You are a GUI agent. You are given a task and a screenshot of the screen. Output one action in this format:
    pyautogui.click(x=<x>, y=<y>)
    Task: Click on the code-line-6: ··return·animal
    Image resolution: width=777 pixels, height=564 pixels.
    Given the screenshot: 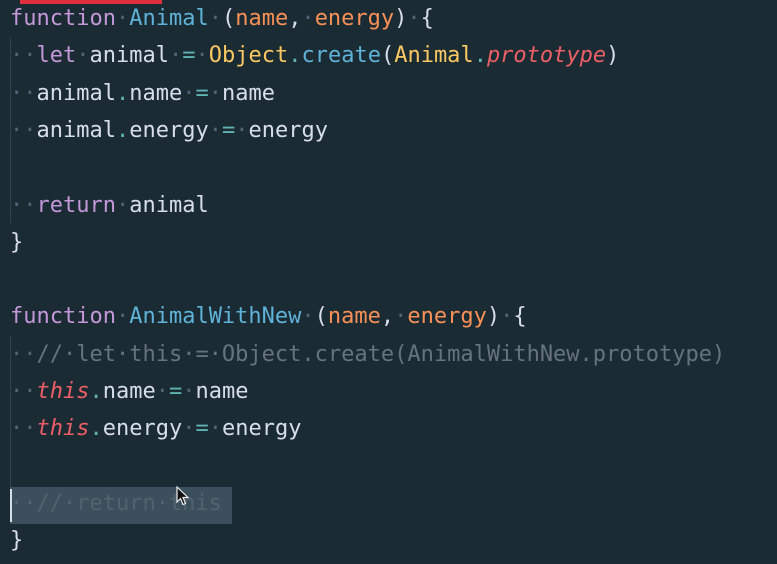 What is the action you would take?
    pyautogui.click(x=109, y=205)
    